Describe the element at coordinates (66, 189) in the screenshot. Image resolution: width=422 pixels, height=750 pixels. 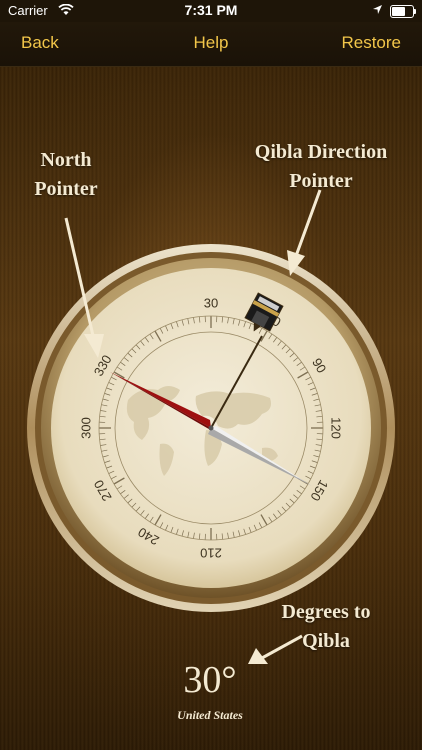
I see `north-pointer-line2: Pointer` at that location.